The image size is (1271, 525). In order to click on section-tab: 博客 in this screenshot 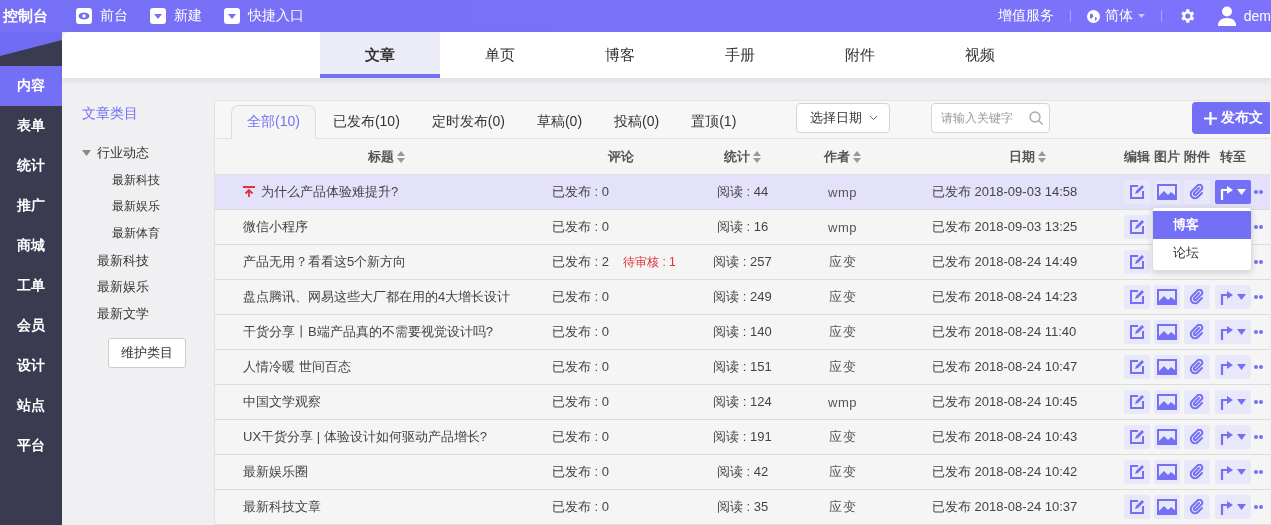, I will do `click(620, 55)`.